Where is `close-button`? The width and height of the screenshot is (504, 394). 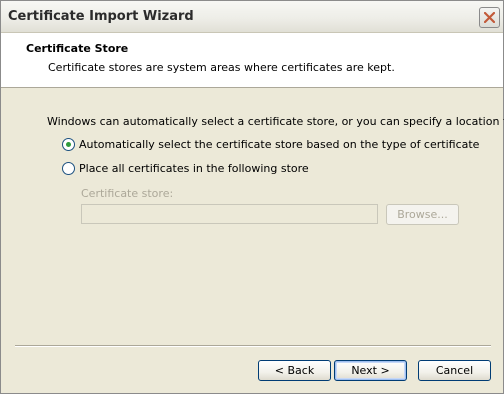
close-button is located at coordinates (489, 17).